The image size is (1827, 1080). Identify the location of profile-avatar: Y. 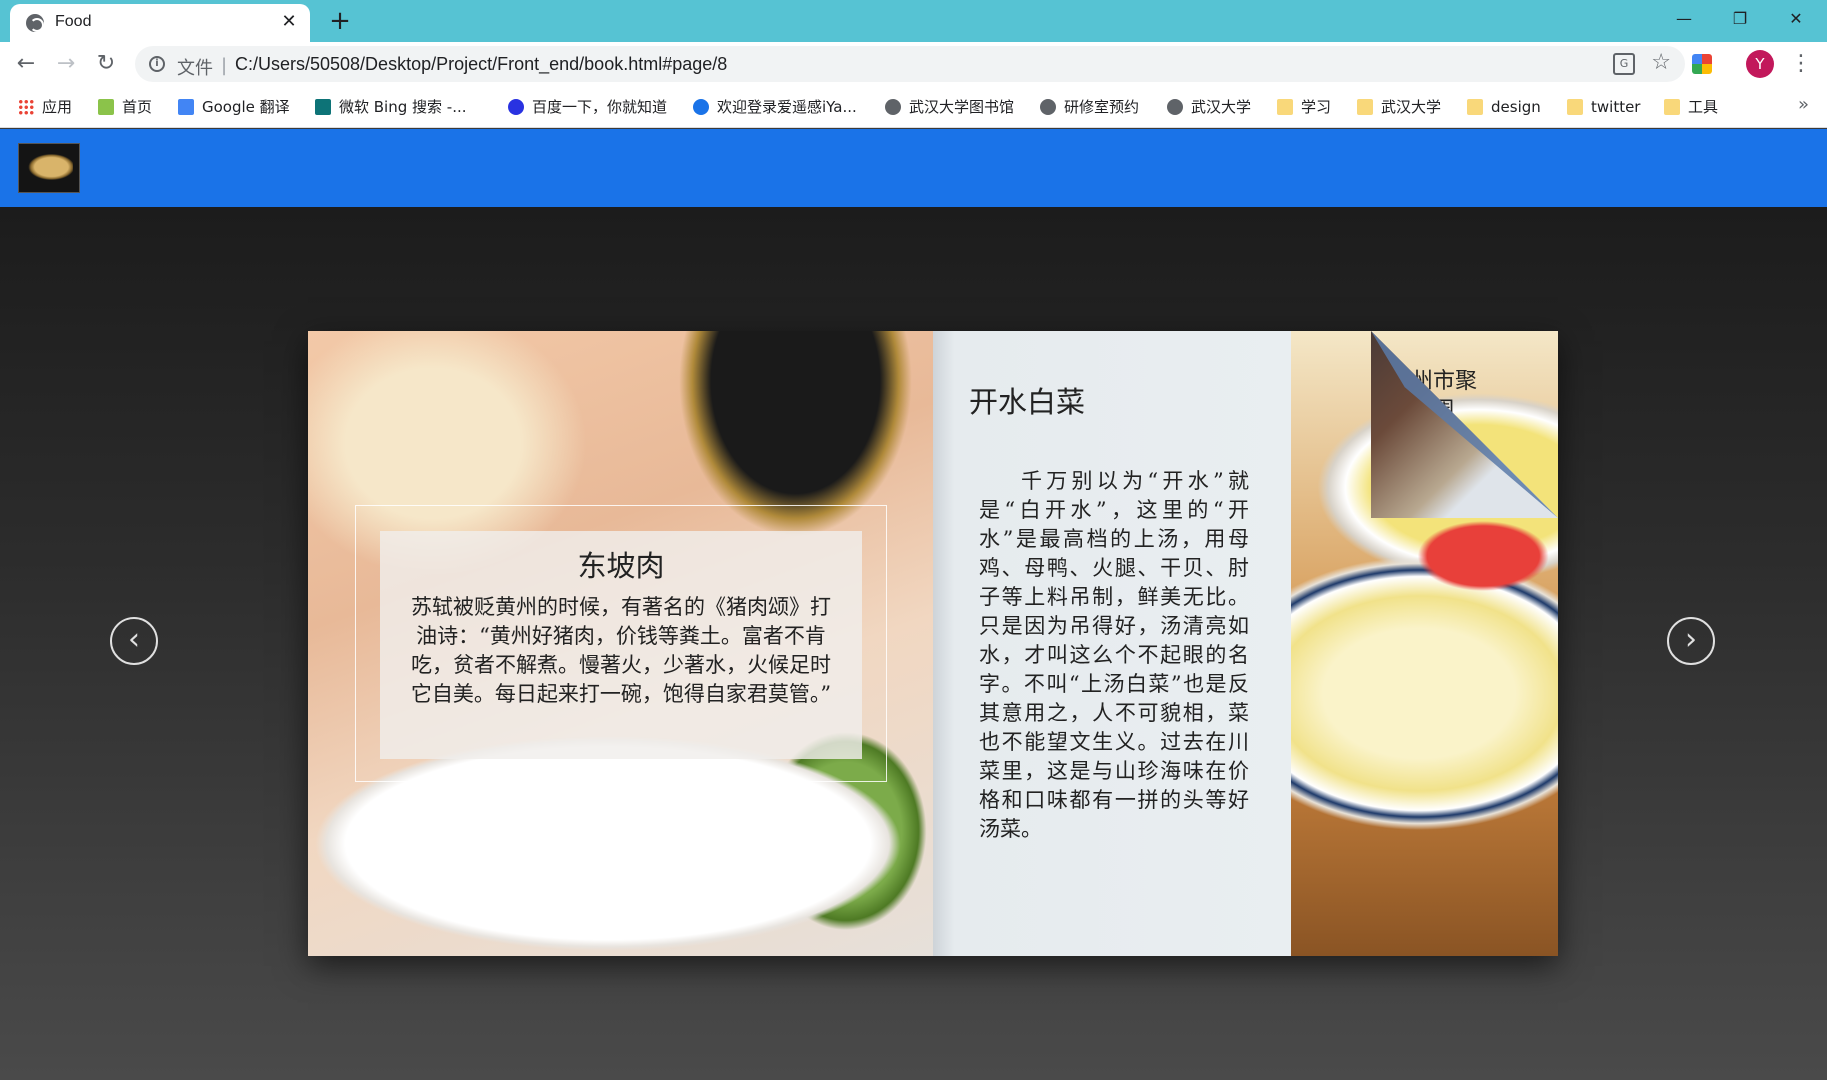
(1760, 64).